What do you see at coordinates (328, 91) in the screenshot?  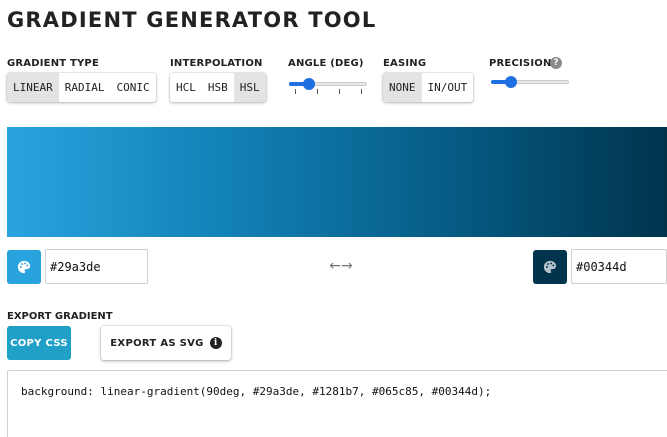 I see `angle-slider-ticks` at bounding box center [328, 91].